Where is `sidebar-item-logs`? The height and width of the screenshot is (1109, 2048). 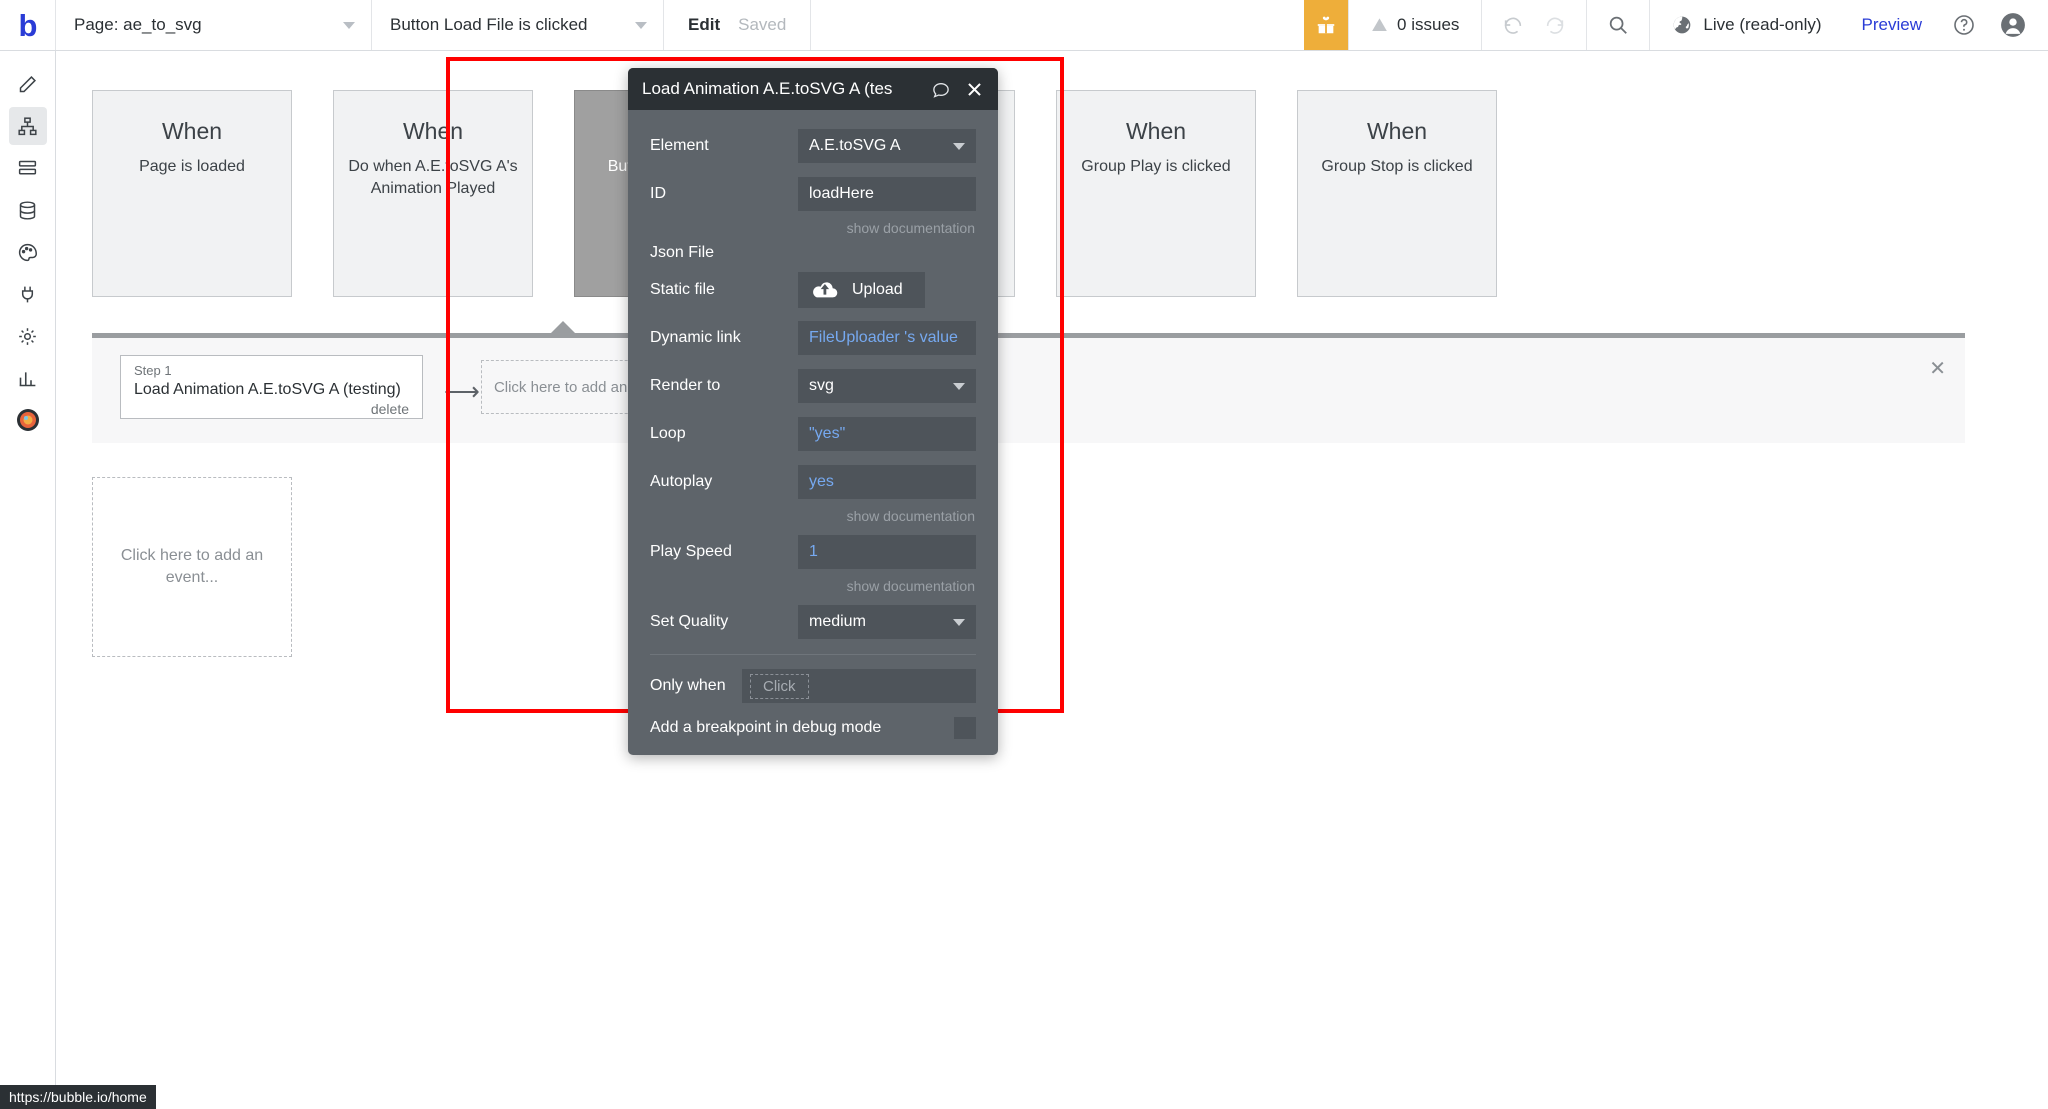 sidebar-item-logs is located at coordinates (28, 378).